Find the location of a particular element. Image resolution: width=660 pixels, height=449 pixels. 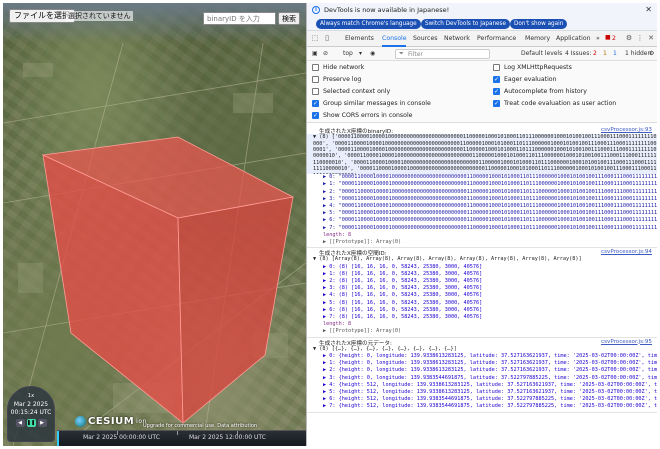

eye-icon: ◉ is located at coordinates (372, 53).